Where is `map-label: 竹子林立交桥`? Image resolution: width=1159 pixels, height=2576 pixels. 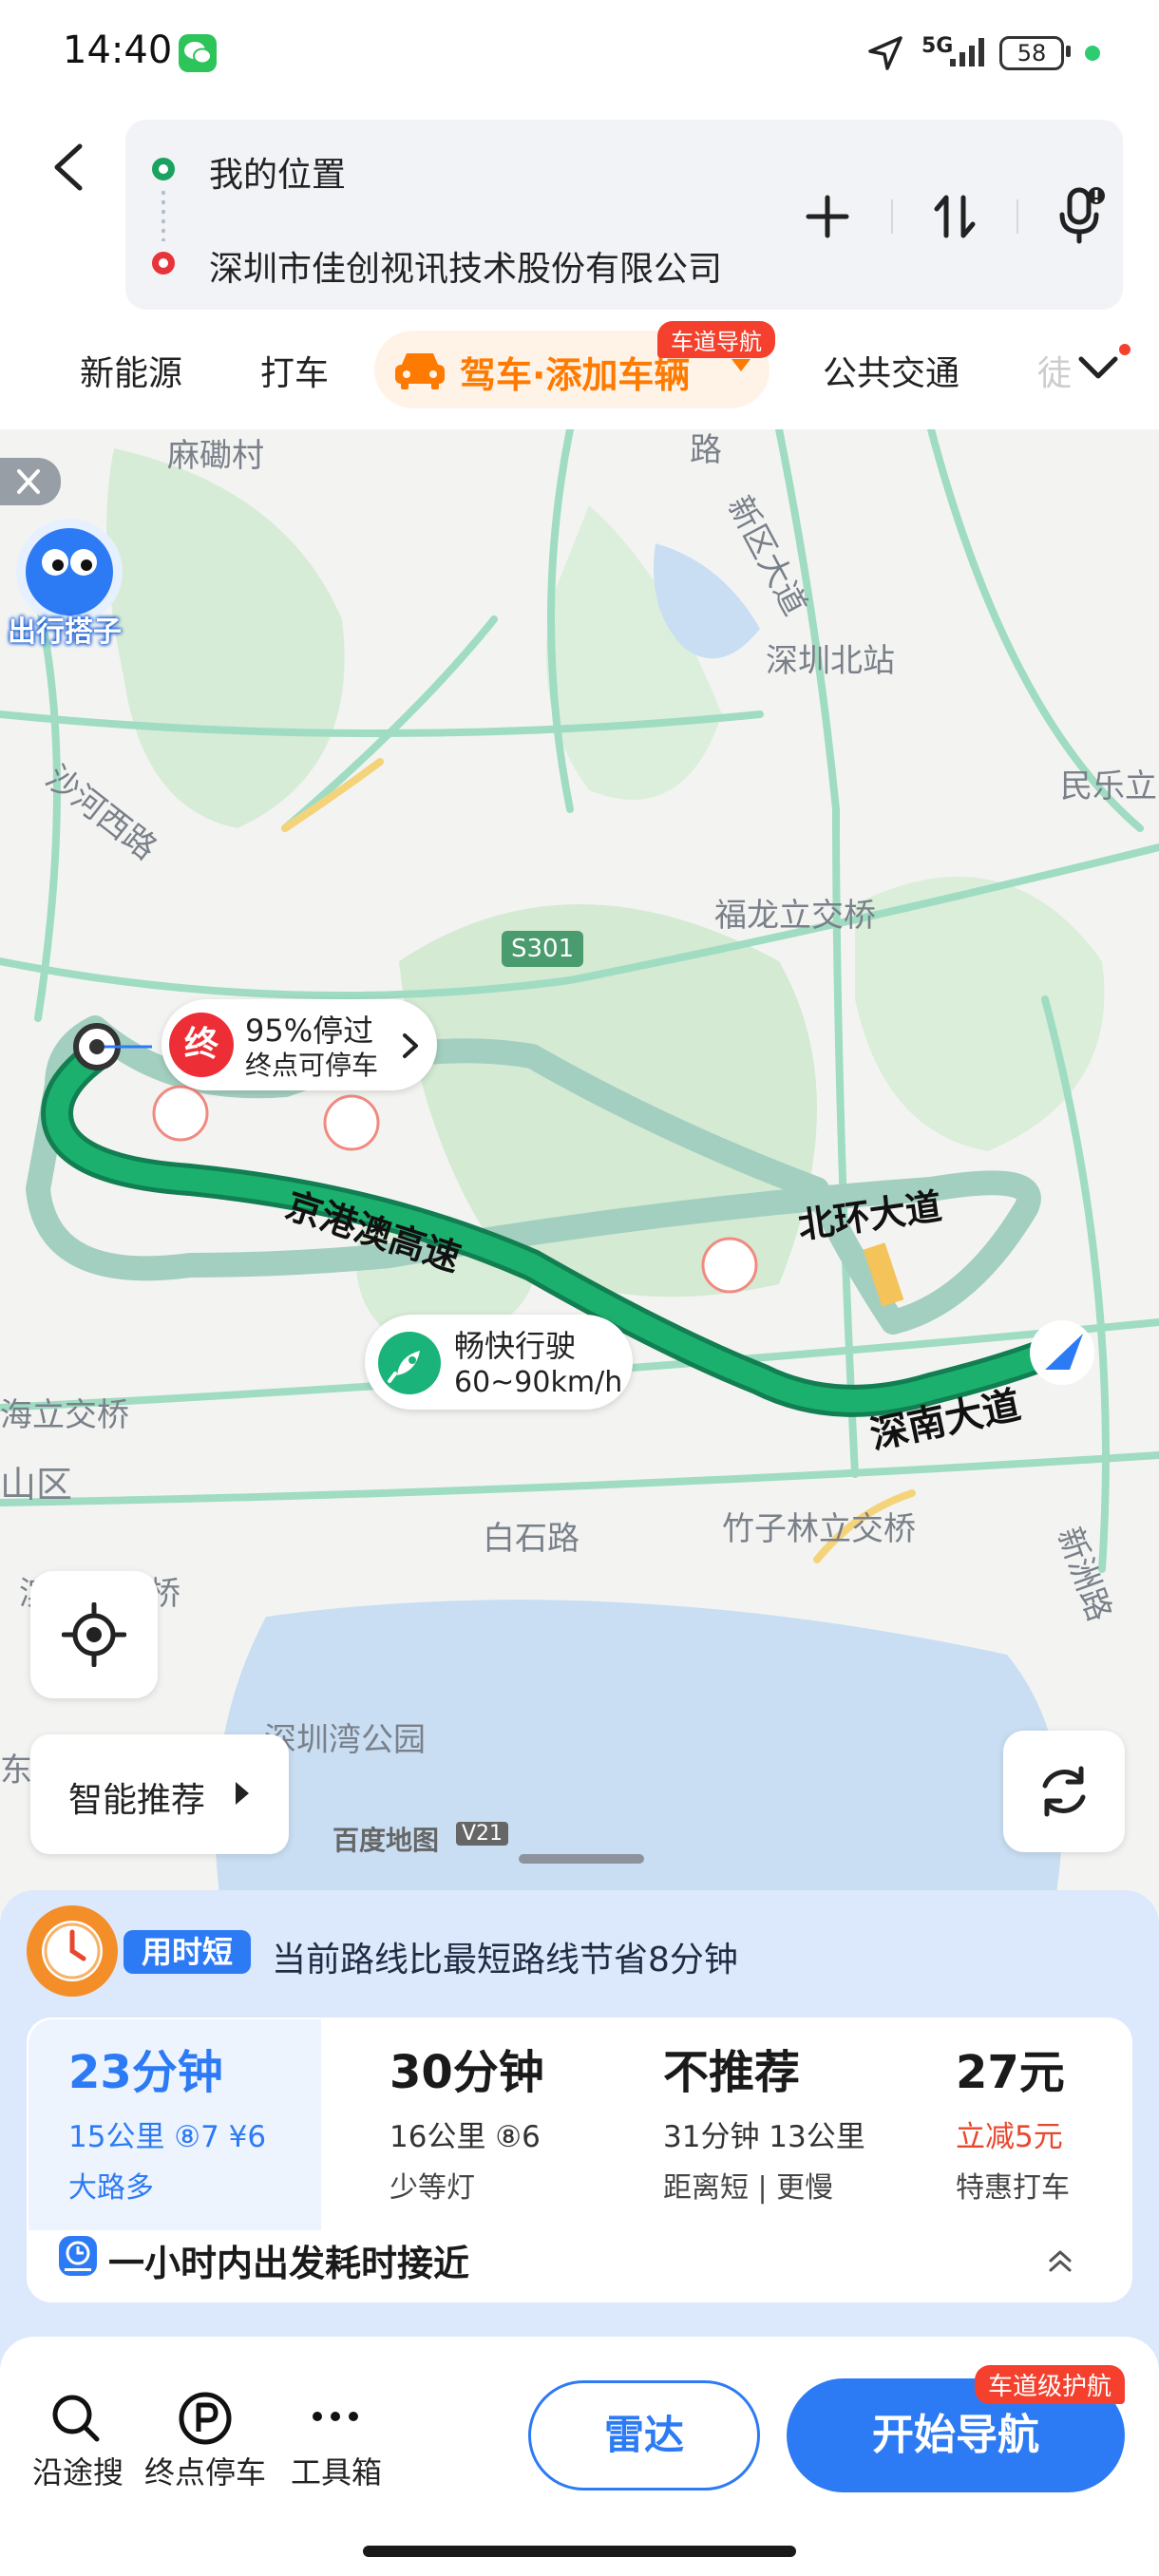 map-label: 竹子林立交桥 is located at coordinates (819, 1529).